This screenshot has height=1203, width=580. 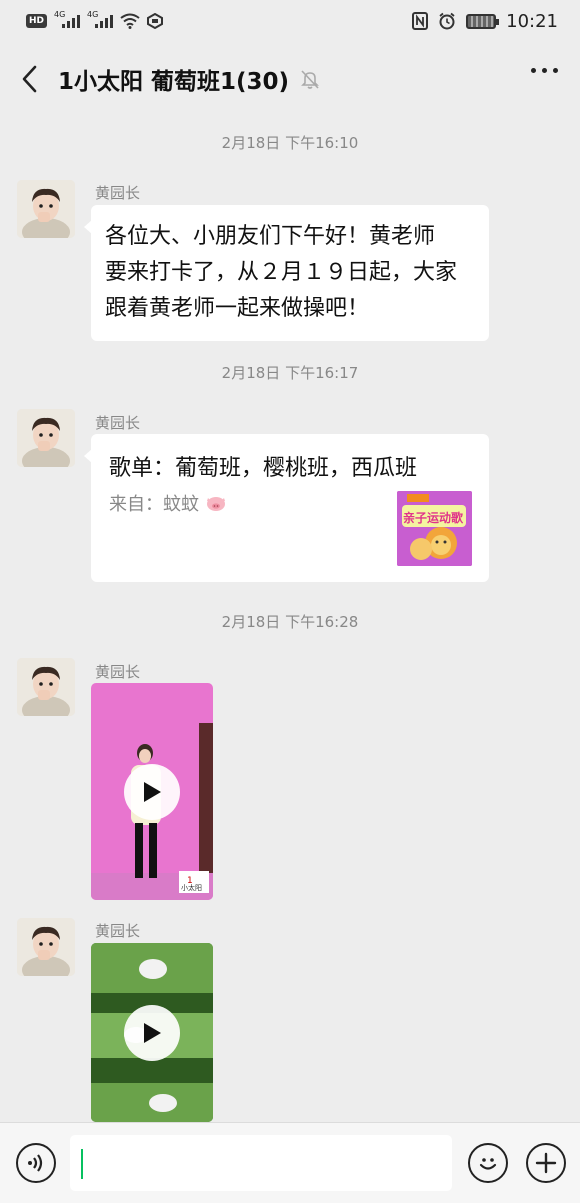 I want to click on video-message, so click(x=152, y=1032).